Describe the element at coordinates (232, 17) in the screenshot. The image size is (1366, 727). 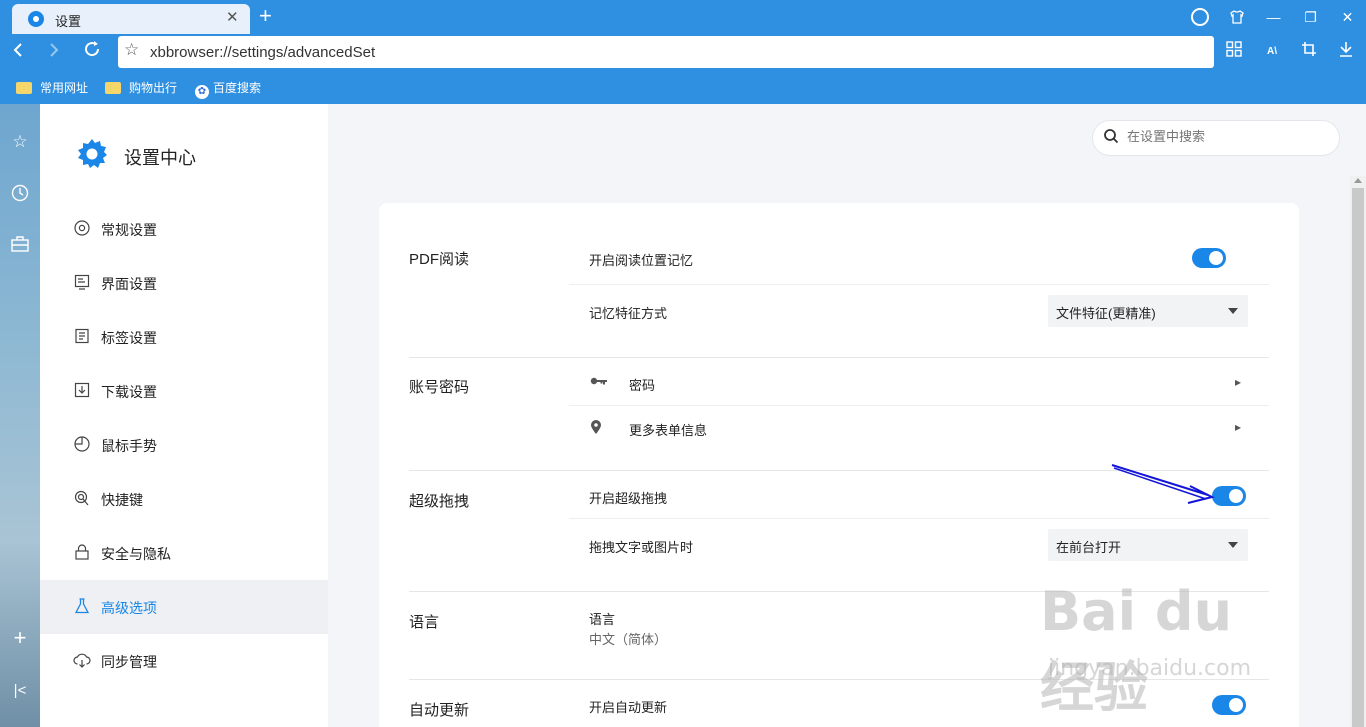
I see `close-tab-icon: ✕` at that location.